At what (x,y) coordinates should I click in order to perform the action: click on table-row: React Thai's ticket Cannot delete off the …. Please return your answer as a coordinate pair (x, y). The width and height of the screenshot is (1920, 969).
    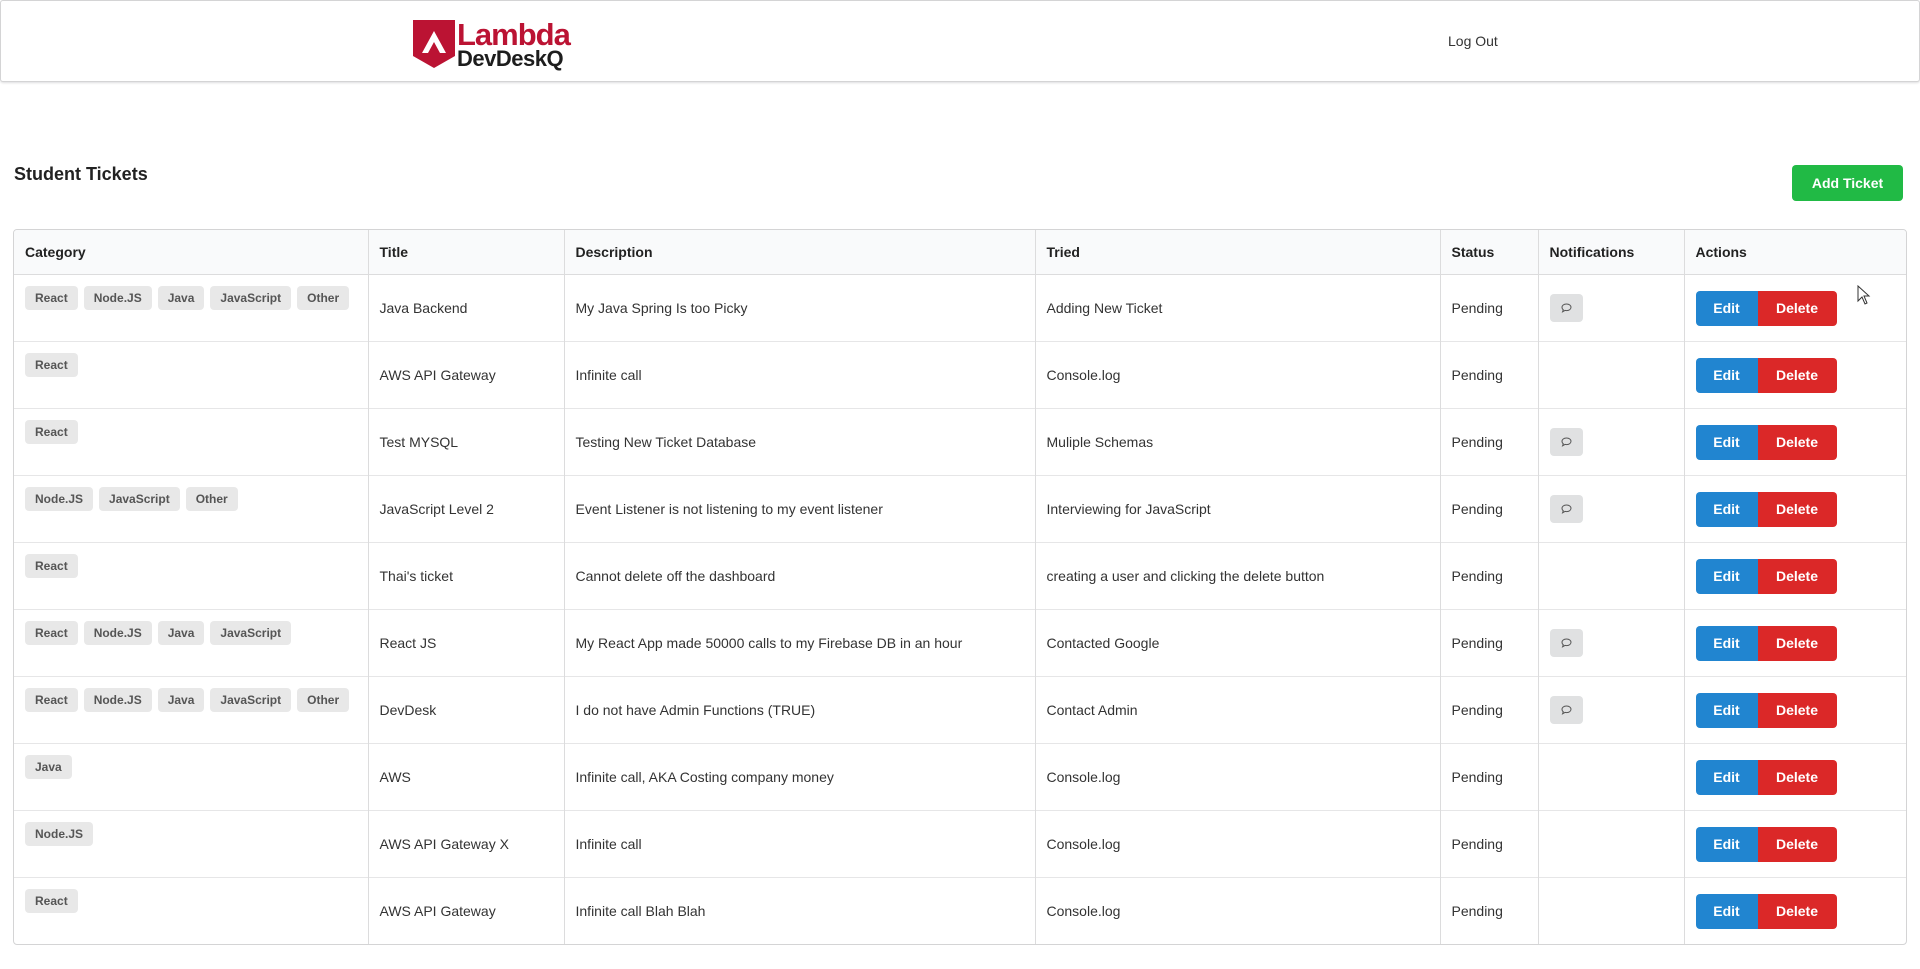
    Looking at the image, I should click on (960, 576).